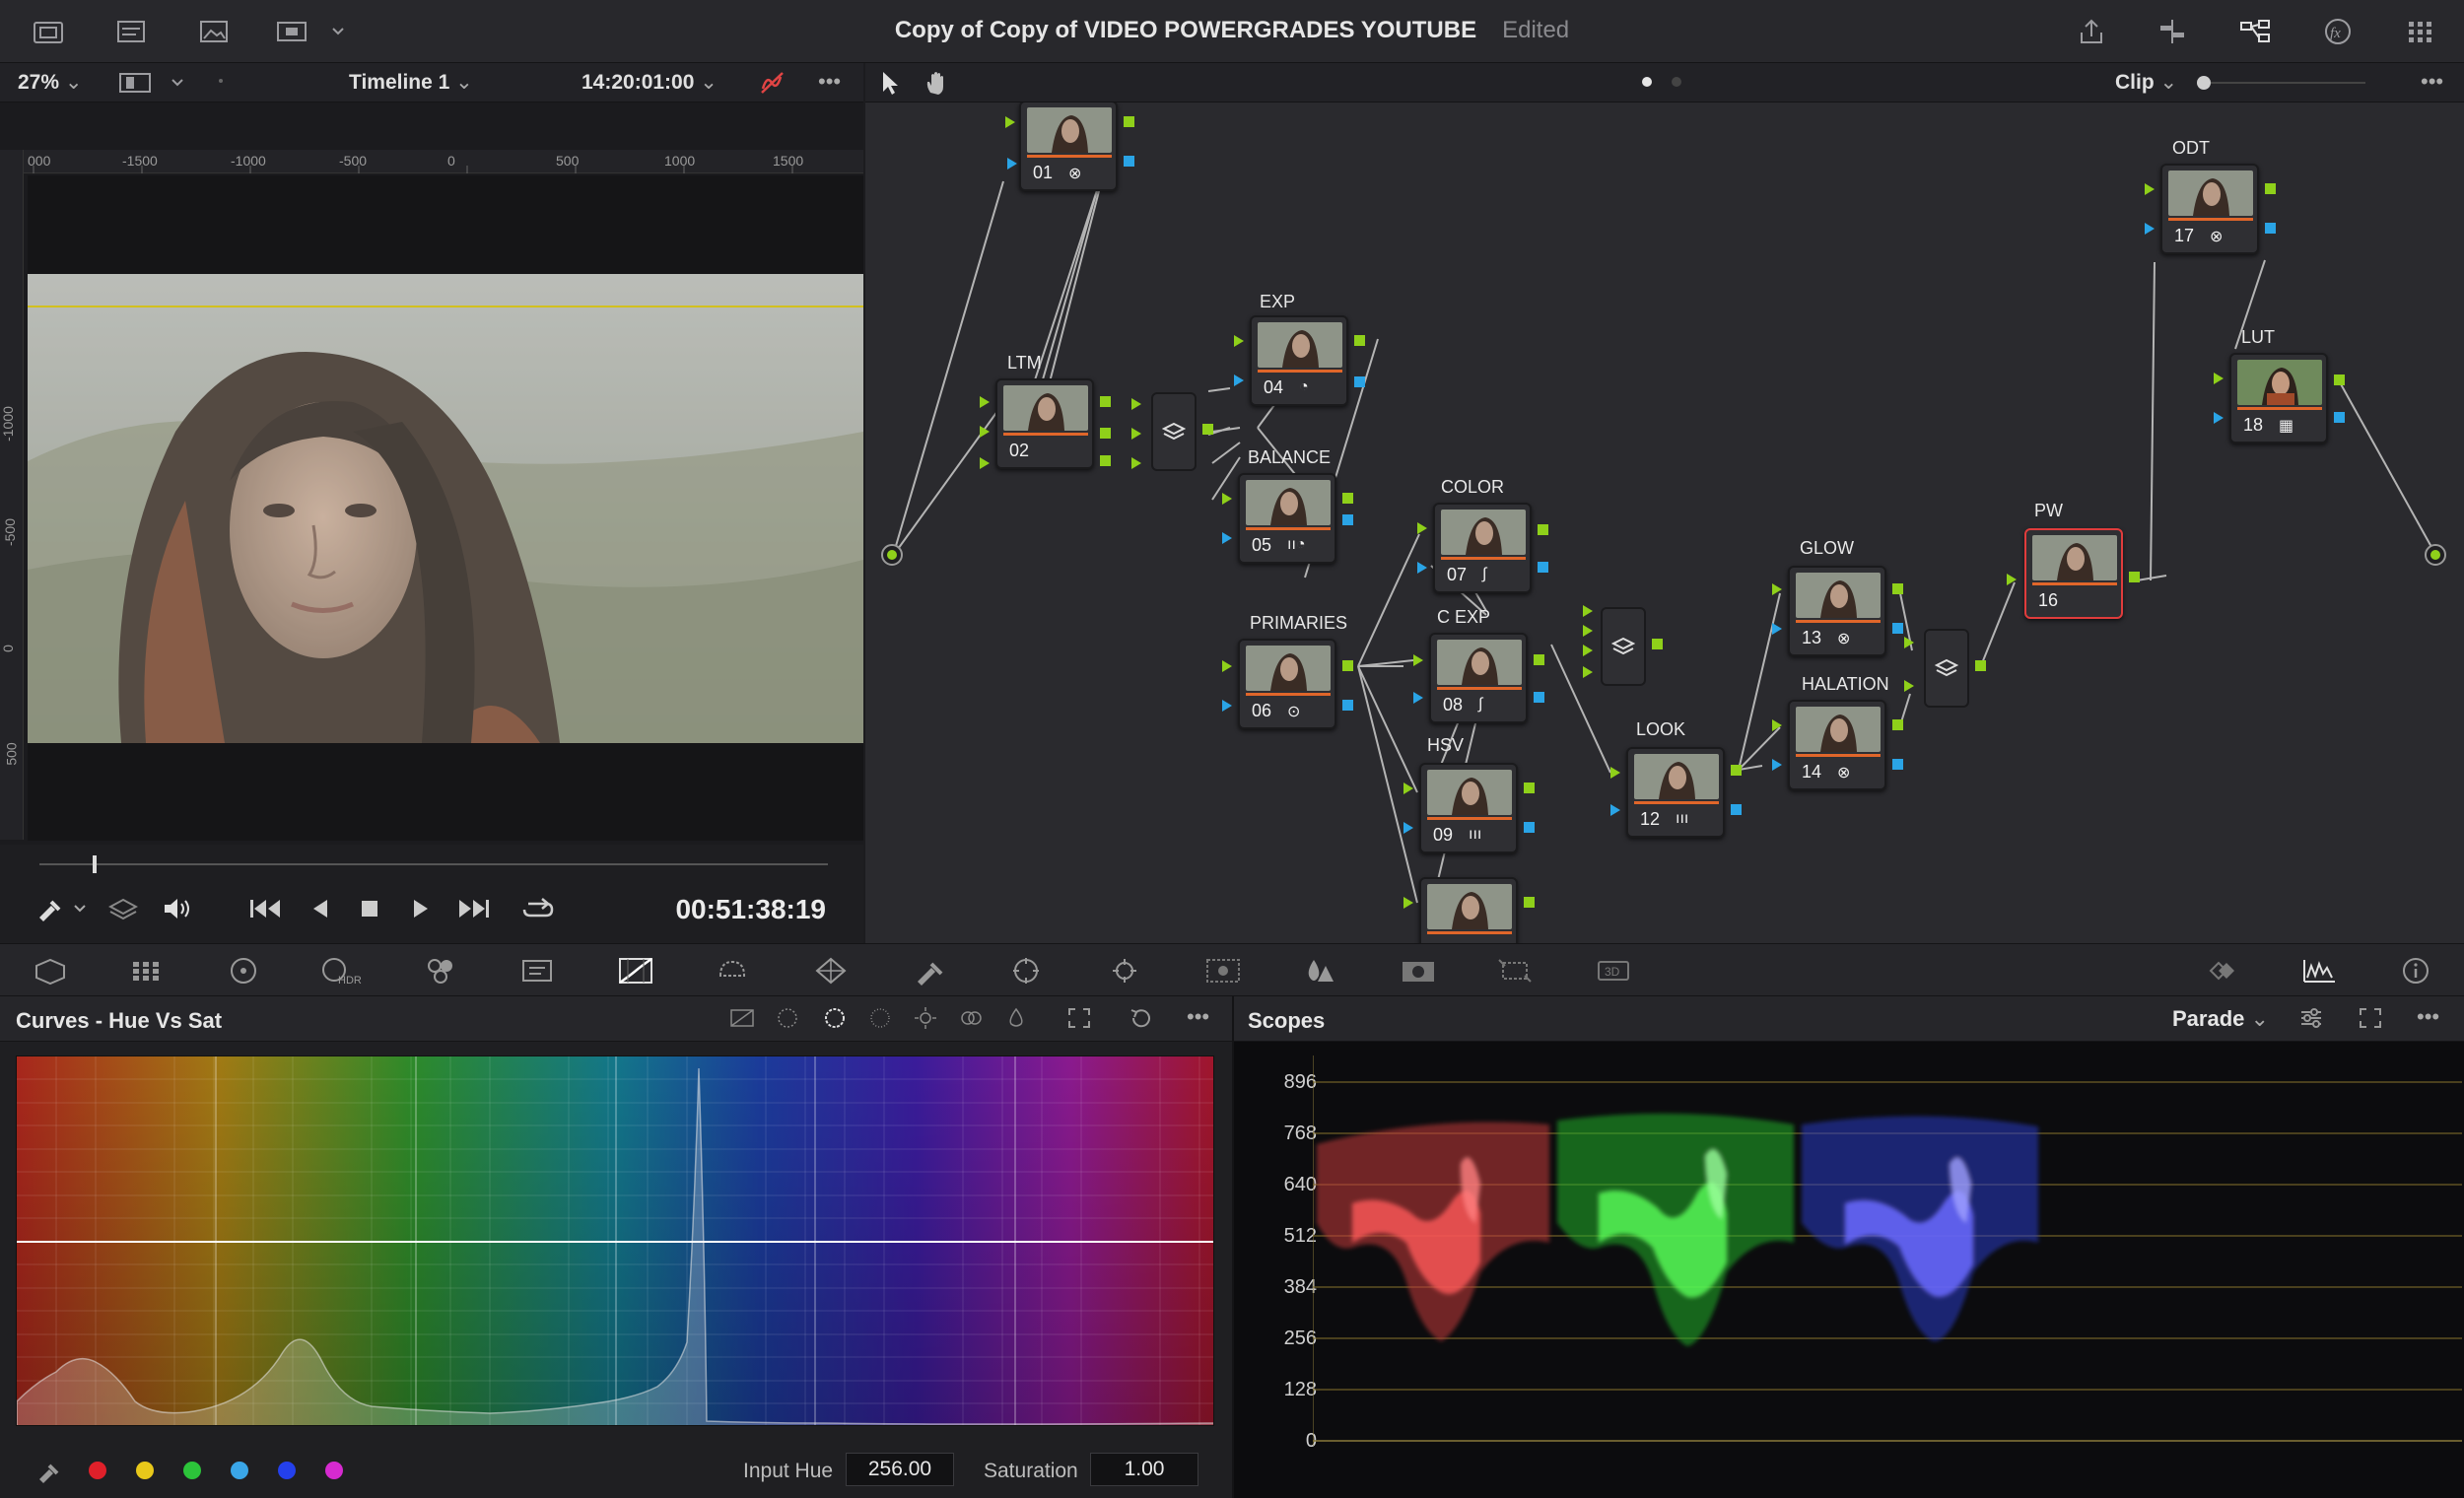 The image size is (2464, 1498). Describe the element at coordinates (742, 1018) in the screenshot. I see `curve-custom-icon` at that location.